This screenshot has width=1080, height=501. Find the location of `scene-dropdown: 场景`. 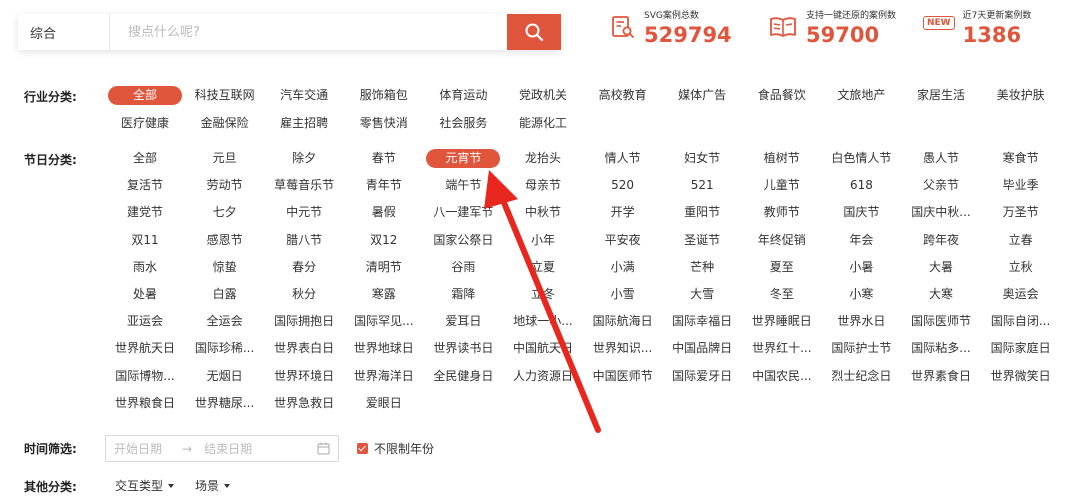

scene-dropdown: 场景 is located at coordinates (213, 485).